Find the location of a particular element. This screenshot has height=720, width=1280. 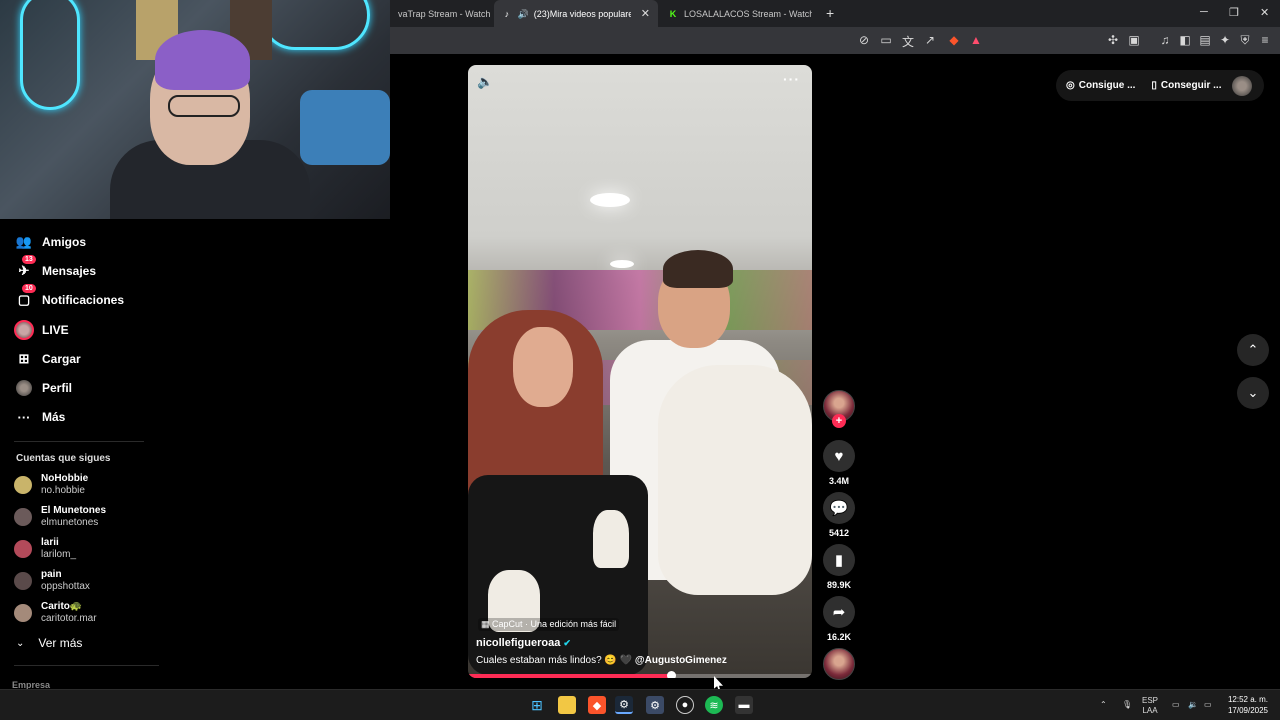

following-item: Carito🐢 caritotor.mar is located at coordinates (55, 613).